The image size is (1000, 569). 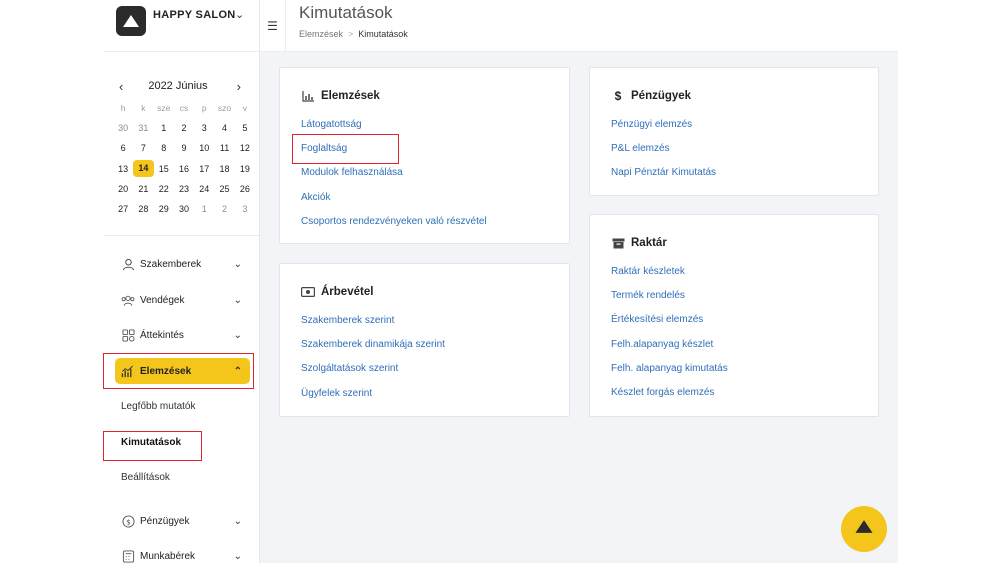 I want to click on sidebar-item-attekintes: Áttekintés ⌄, so click(x=182, y=335).